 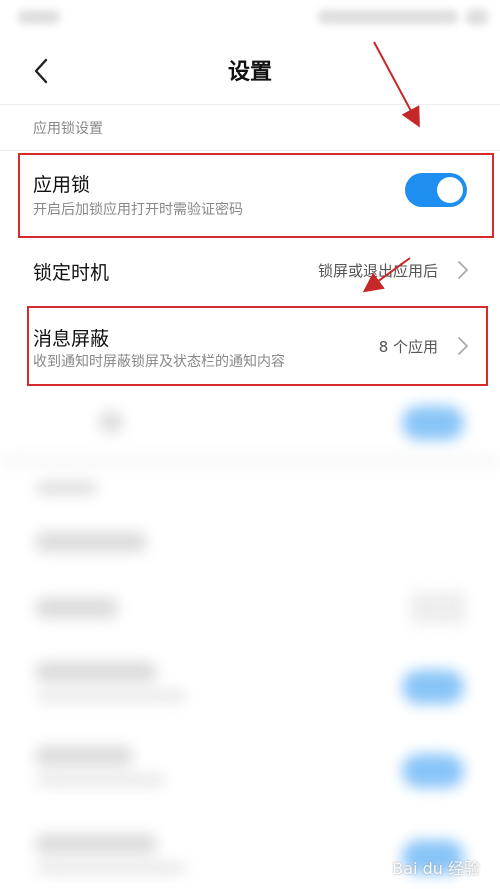 I want to click on lock-timing-value: 锁屏或退出应用后, so click(x=377, y=271).